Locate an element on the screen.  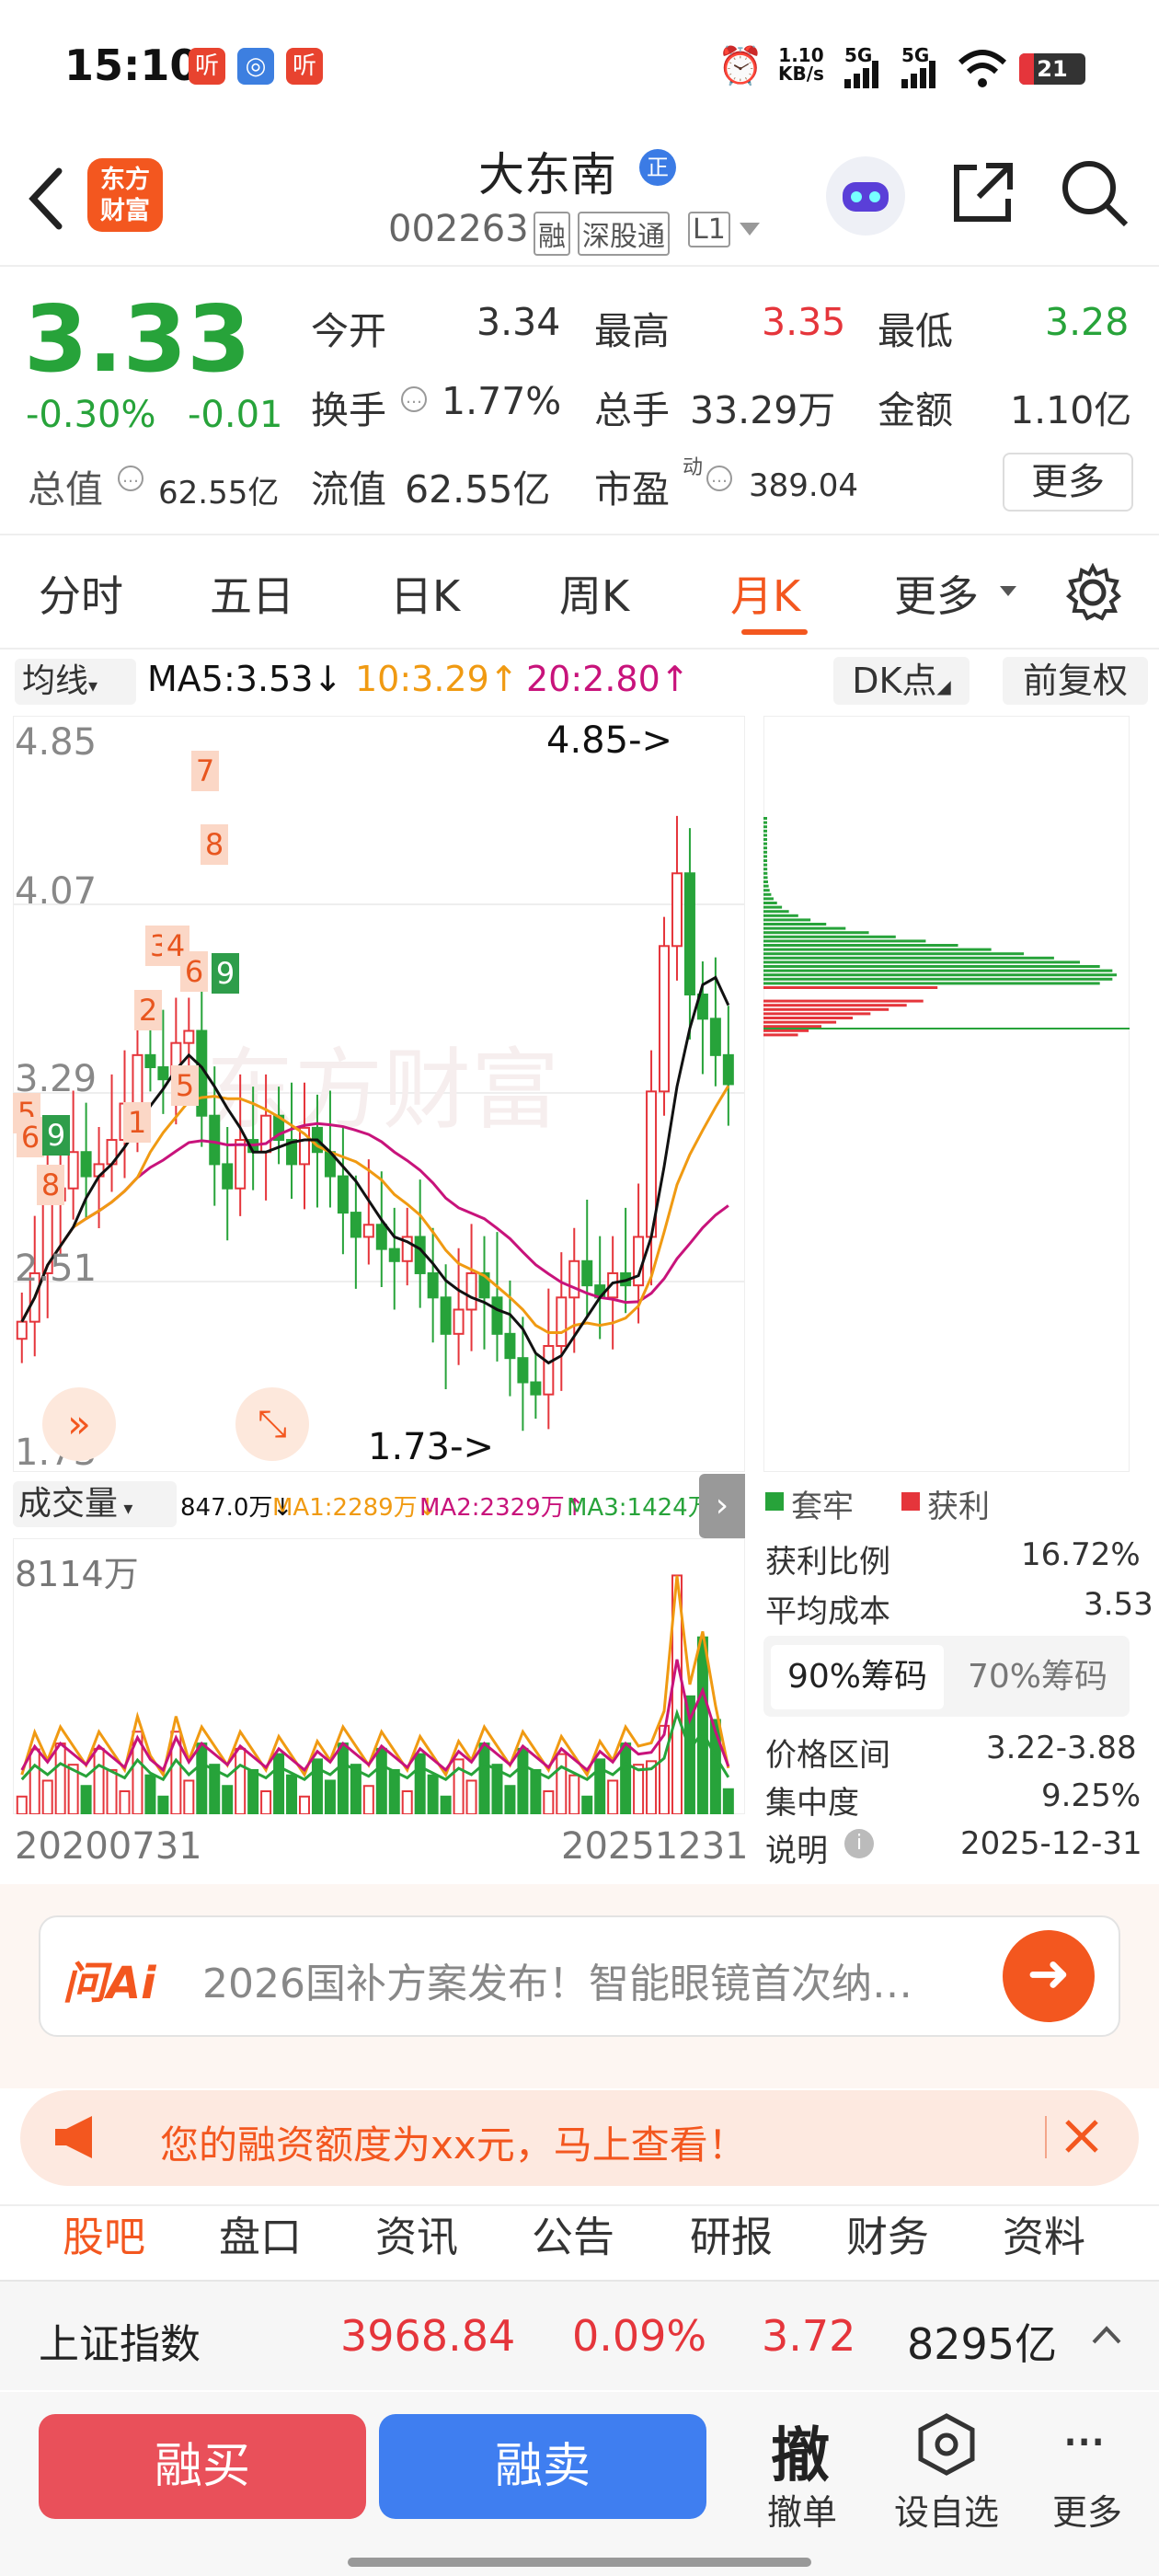
status-bar: 15:10 听 ◎ 听 ⏰ 1.10 KB/s 5G 5G 21 is located at coordinates (579, 69).